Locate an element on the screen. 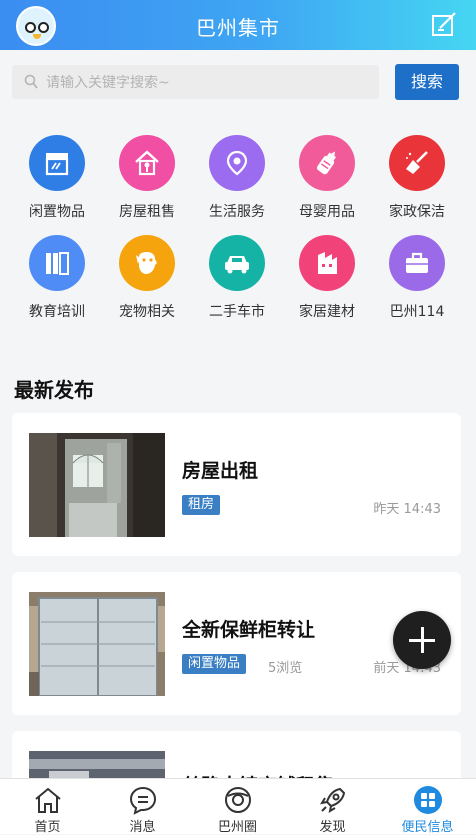  listing-tag: 闲置物品 is located at coordinates (214, 664).